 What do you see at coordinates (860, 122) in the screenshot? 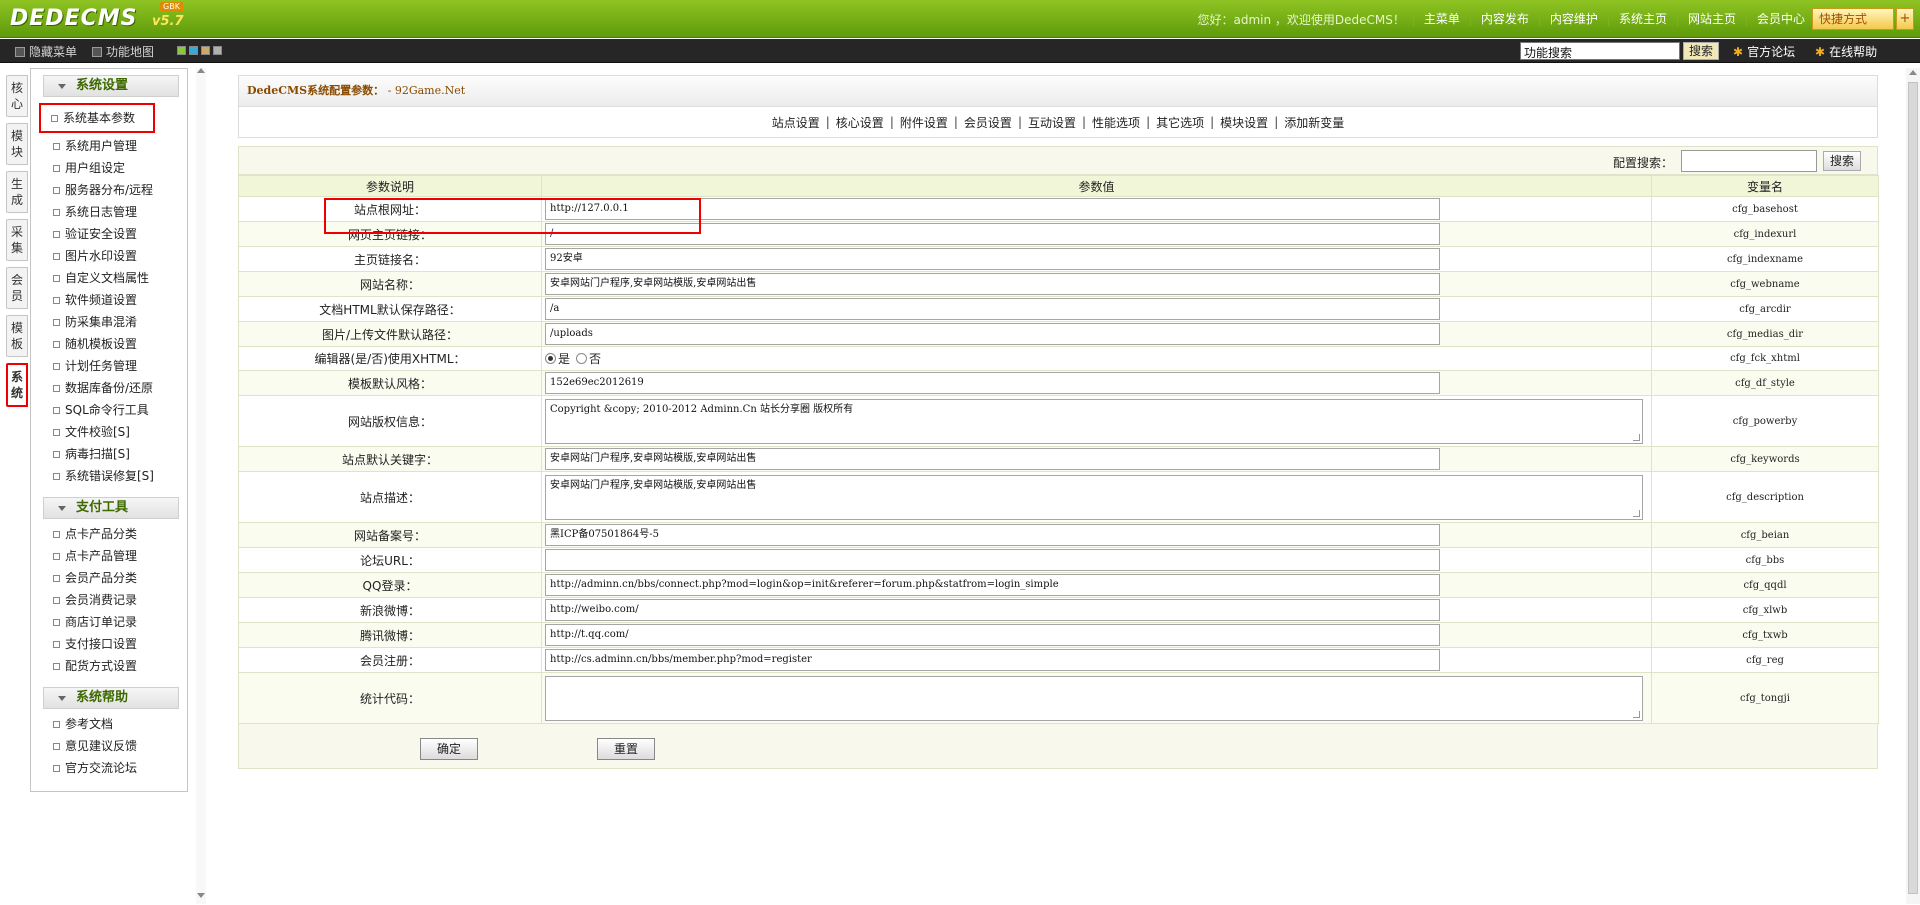
I see `config-tab: 核心设置` at bounding box center [860, 122].